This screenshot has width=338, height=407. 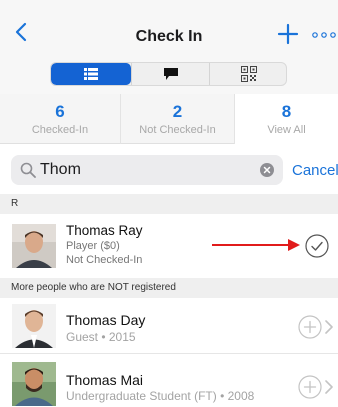 What do you see at coordinates (286, 111) in the screenshot?
I see `view-all-count: 8` at bounding box center [286, 111].